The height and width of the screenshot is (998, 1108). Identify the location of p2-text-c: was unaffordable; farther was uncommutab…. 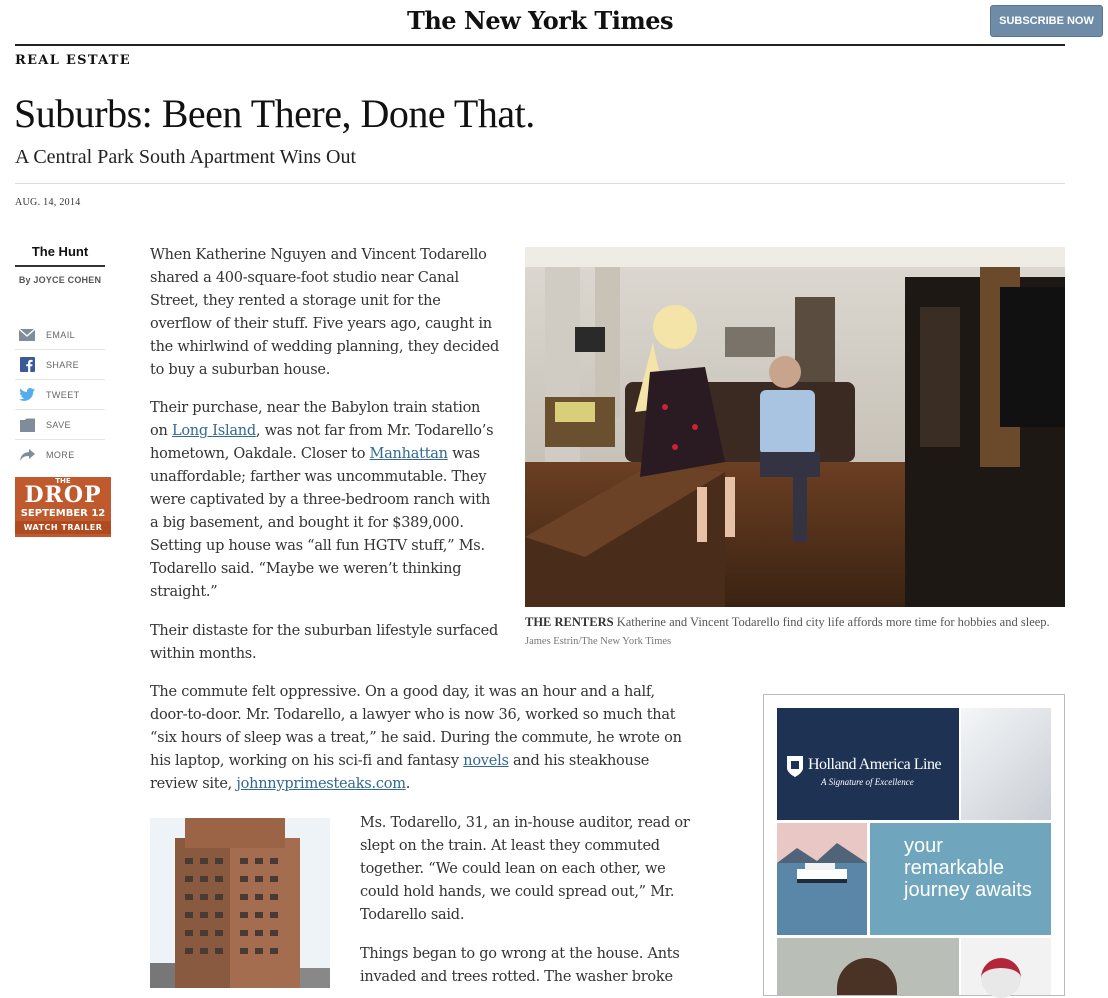
(320, 523).